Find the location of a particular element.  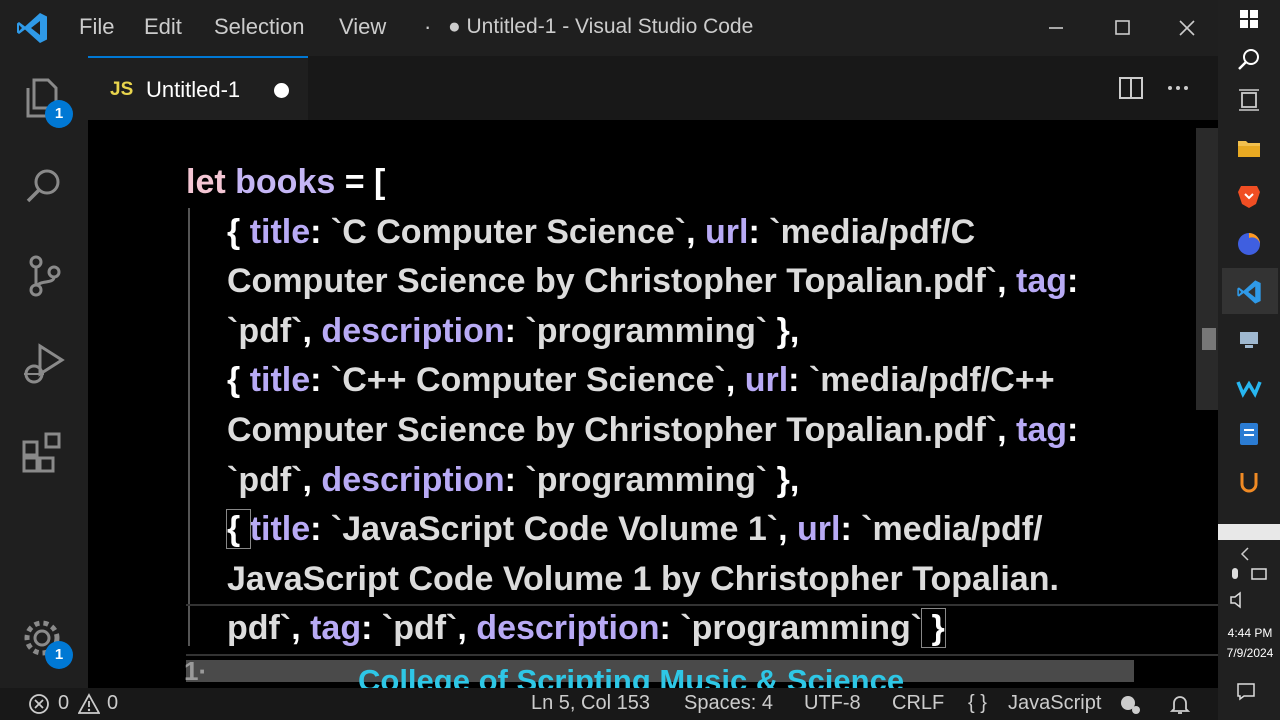

operator: = [ is located at coordinates (360, 182).